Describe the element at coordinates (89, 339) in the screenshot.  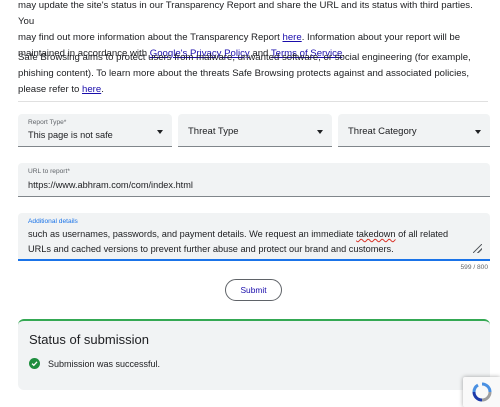
I see `status-title: Status of submission` at that location.